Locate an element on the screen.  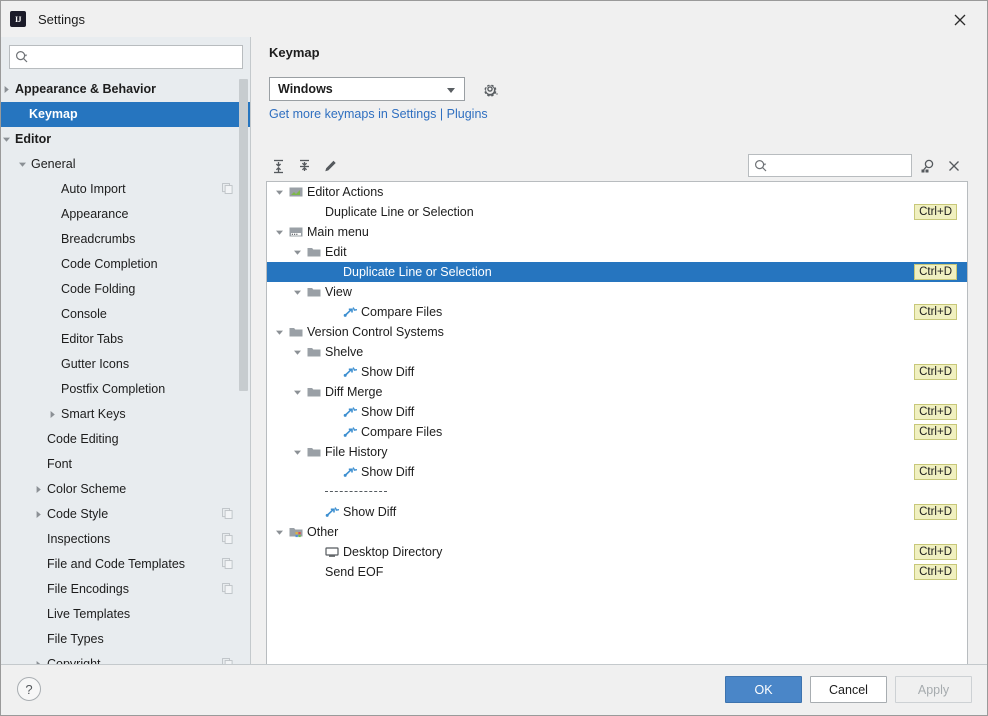
sidebar-item-file-types: File Types is located at coordinates (125, 639).